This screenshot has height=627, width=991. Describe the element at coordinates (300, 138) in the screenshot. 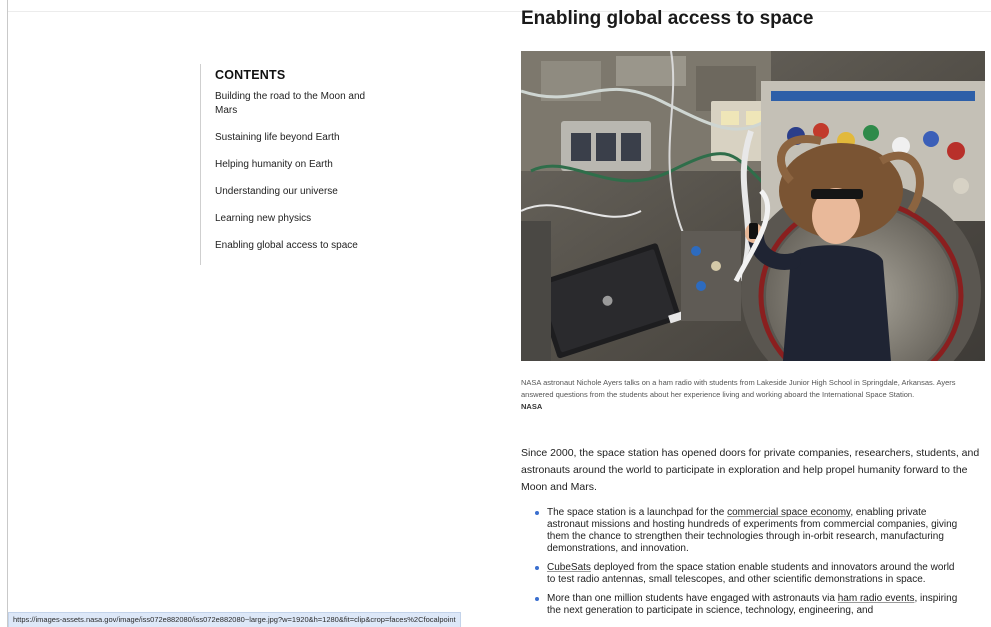

I see `toc-item-sustaining-life: Sustaining life beyond Earth` at that location.